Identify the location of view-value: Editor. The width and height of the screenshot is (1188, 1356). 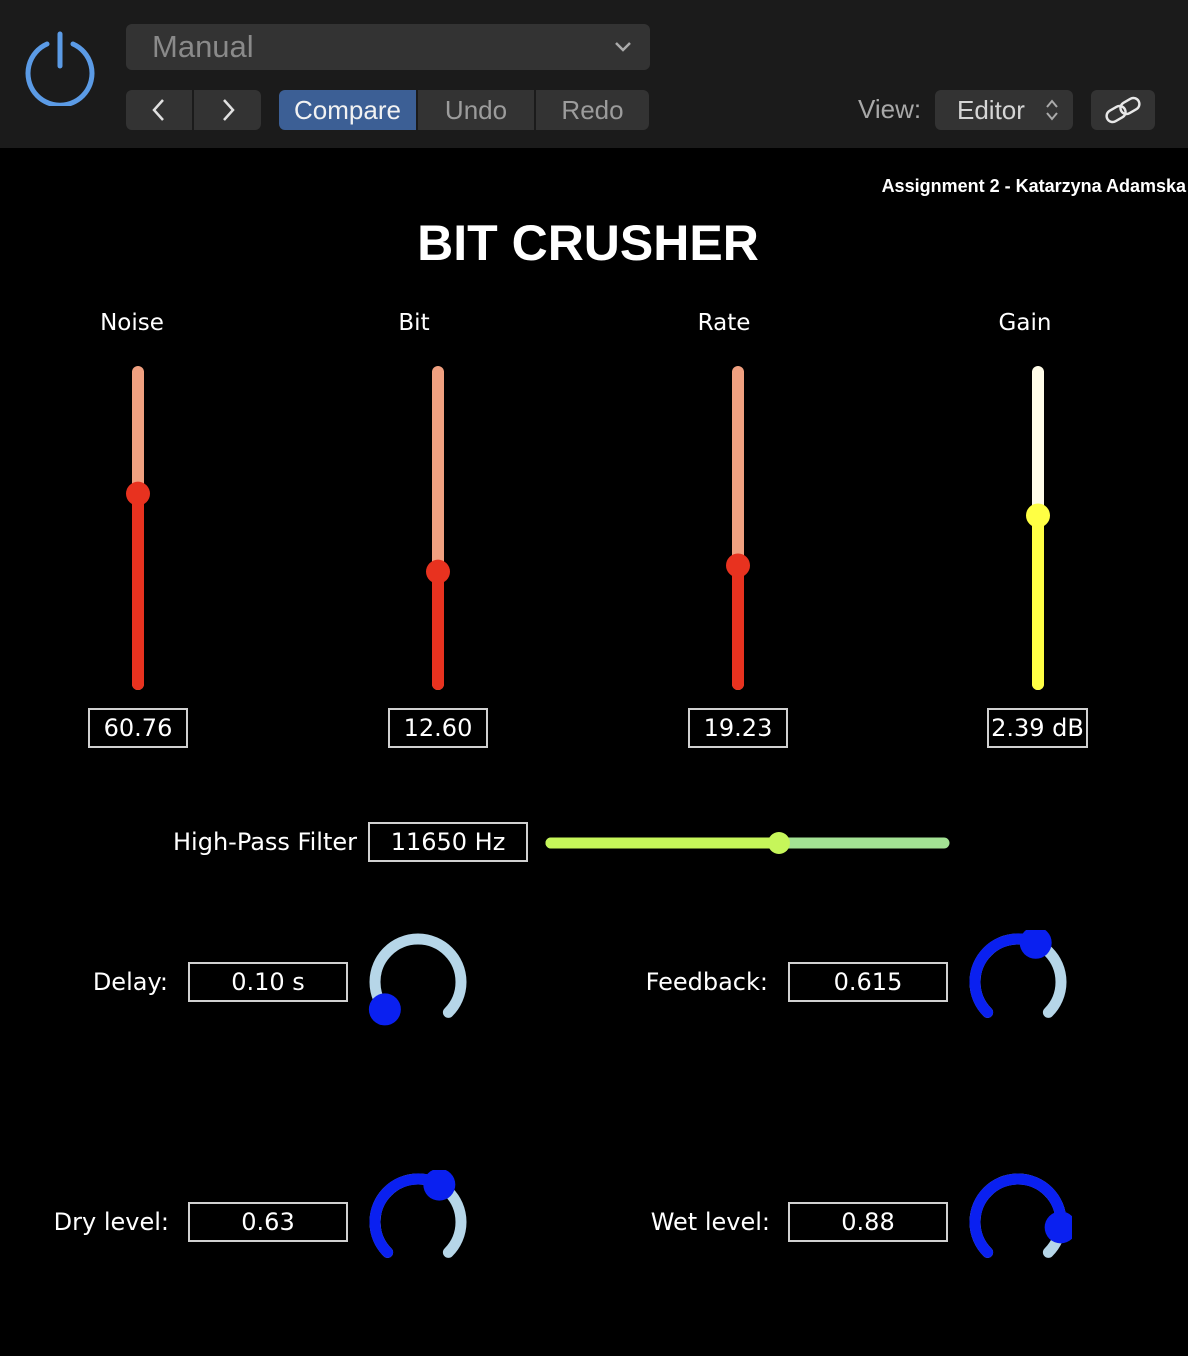
(991, 109).